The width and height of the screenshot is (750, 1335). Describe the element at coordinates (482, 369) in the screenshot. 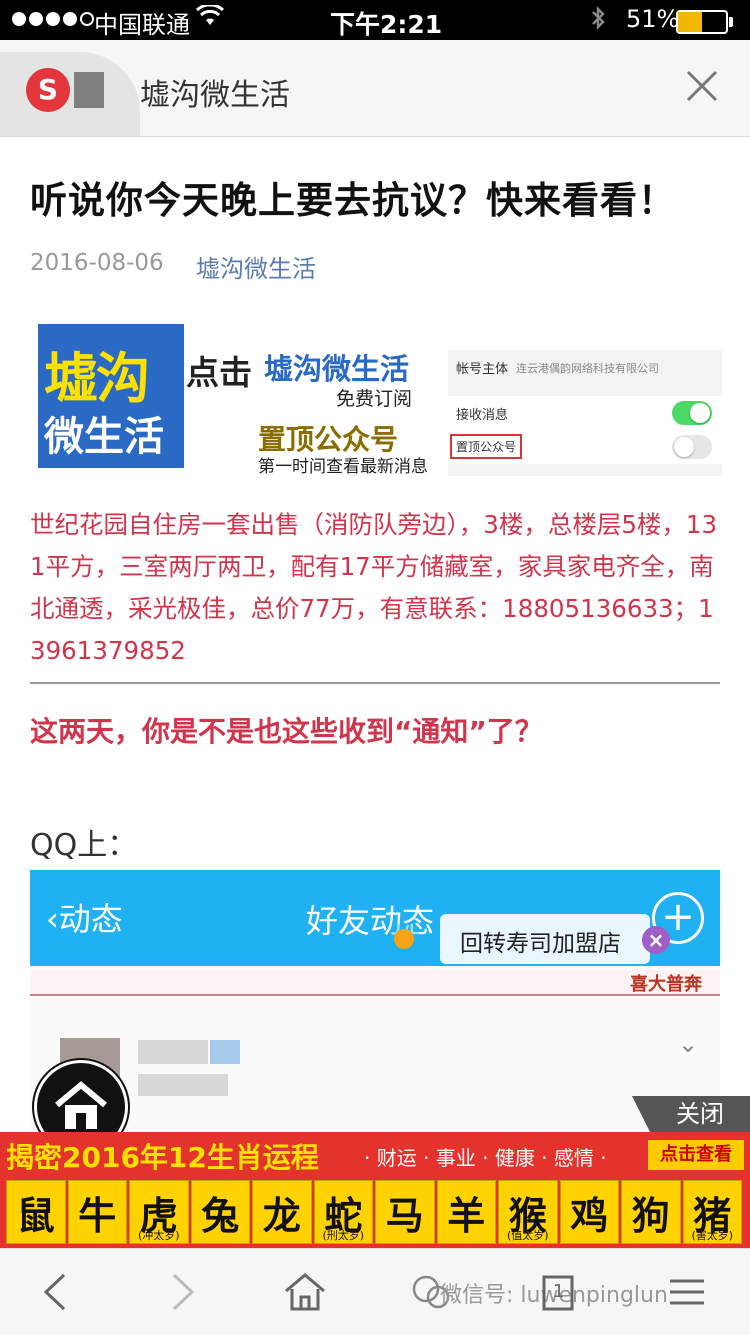

I see `owner-label: 帐号主体` at that location.